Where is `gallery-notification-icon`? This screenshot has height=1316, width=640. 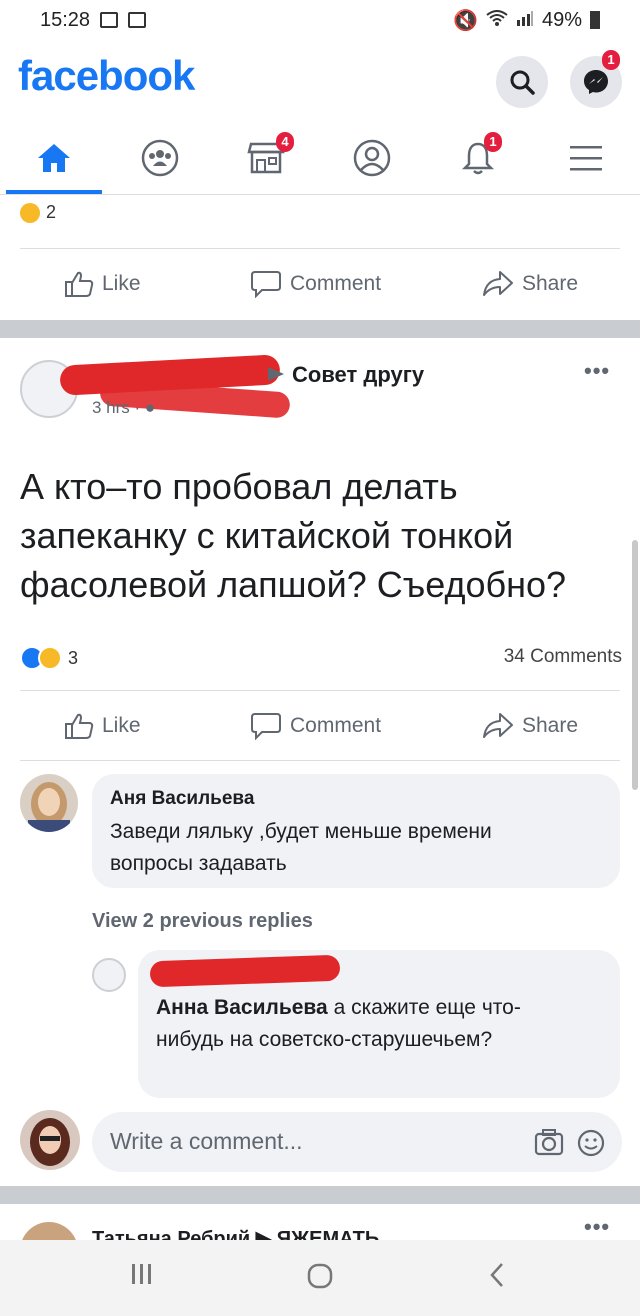 gallery-notification-icon is located at coordinates (109, 20).